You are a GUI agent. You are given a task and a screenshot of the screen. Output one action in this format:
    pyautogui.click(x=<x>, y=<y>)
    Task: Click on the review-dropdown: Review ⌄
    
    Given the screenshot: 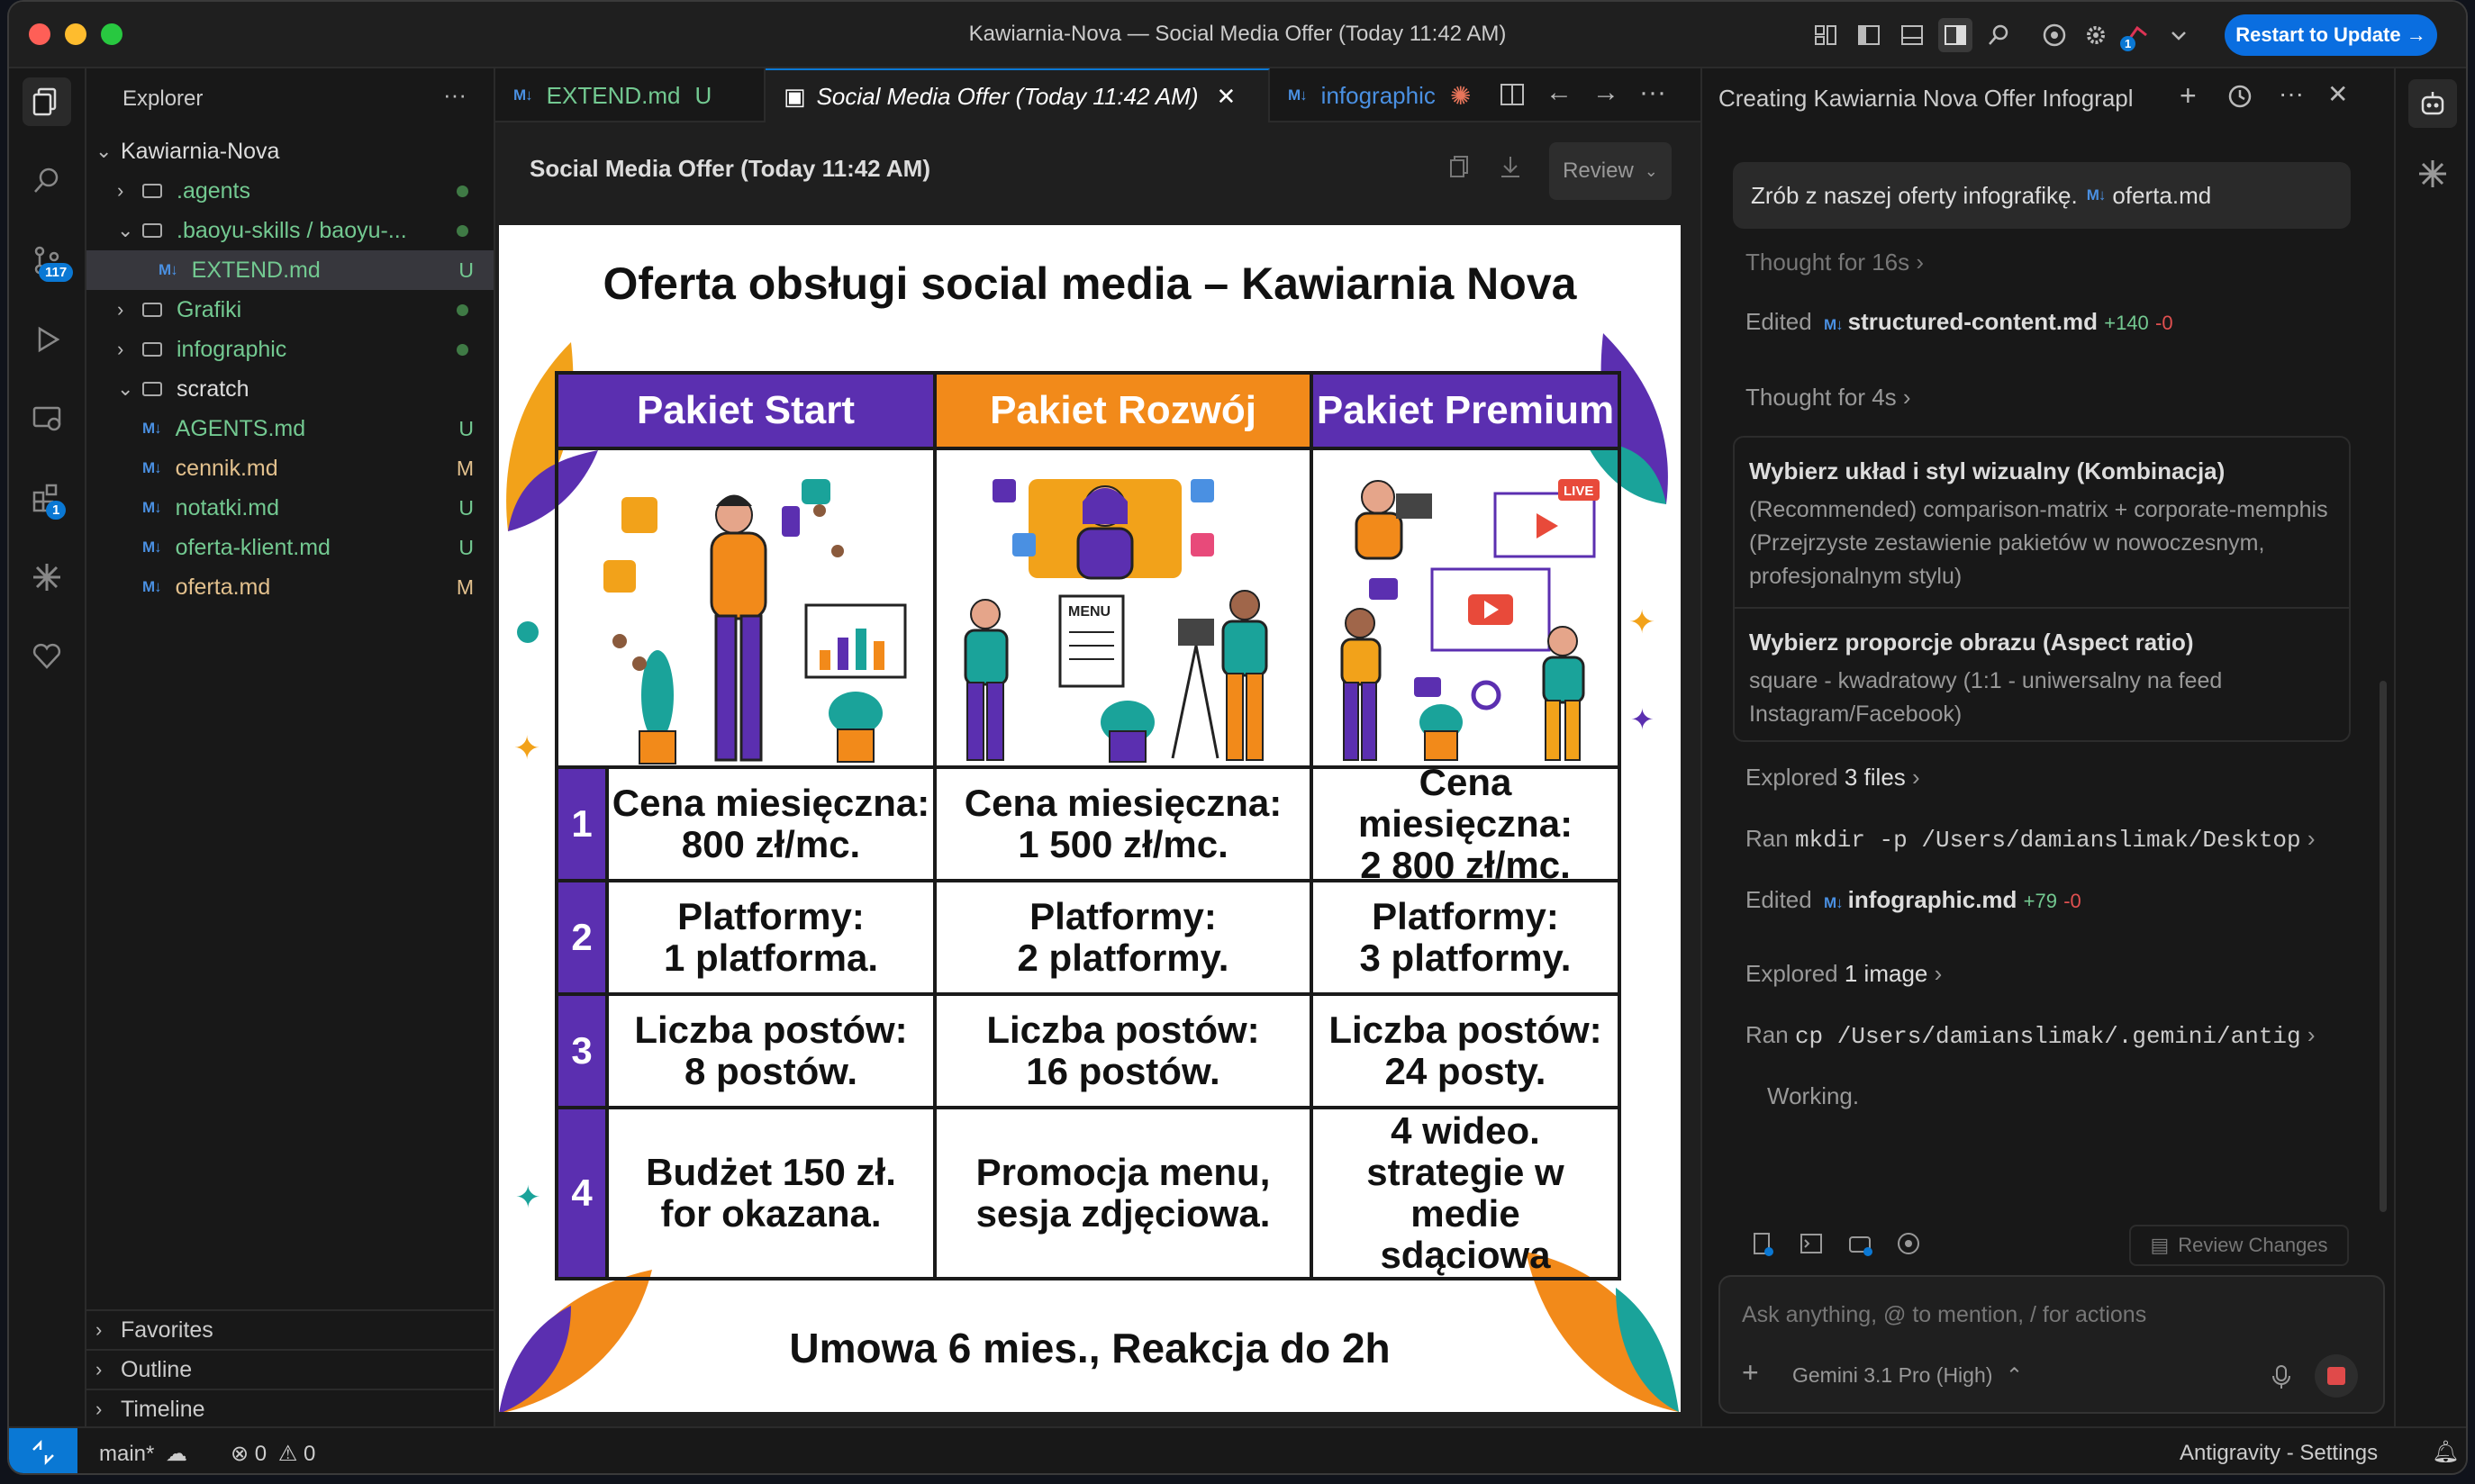 What is the action you would take?
    pyautogui.click(x=1610, y=171)
    